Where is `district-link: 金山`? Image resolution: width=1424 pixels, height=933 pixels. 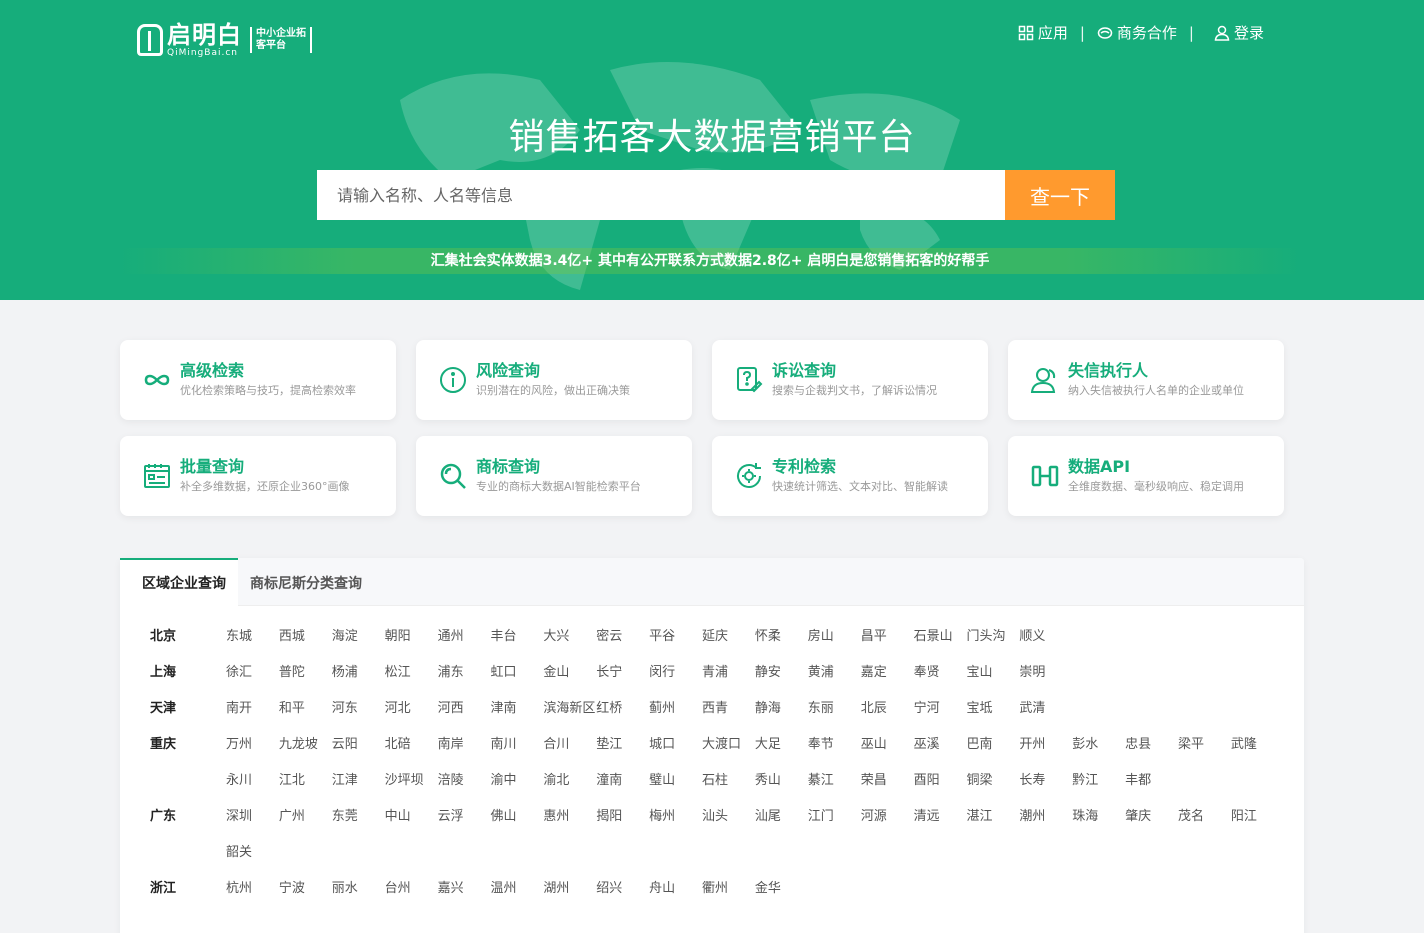
district-link: 金山 is located at coordinates (569, 680).